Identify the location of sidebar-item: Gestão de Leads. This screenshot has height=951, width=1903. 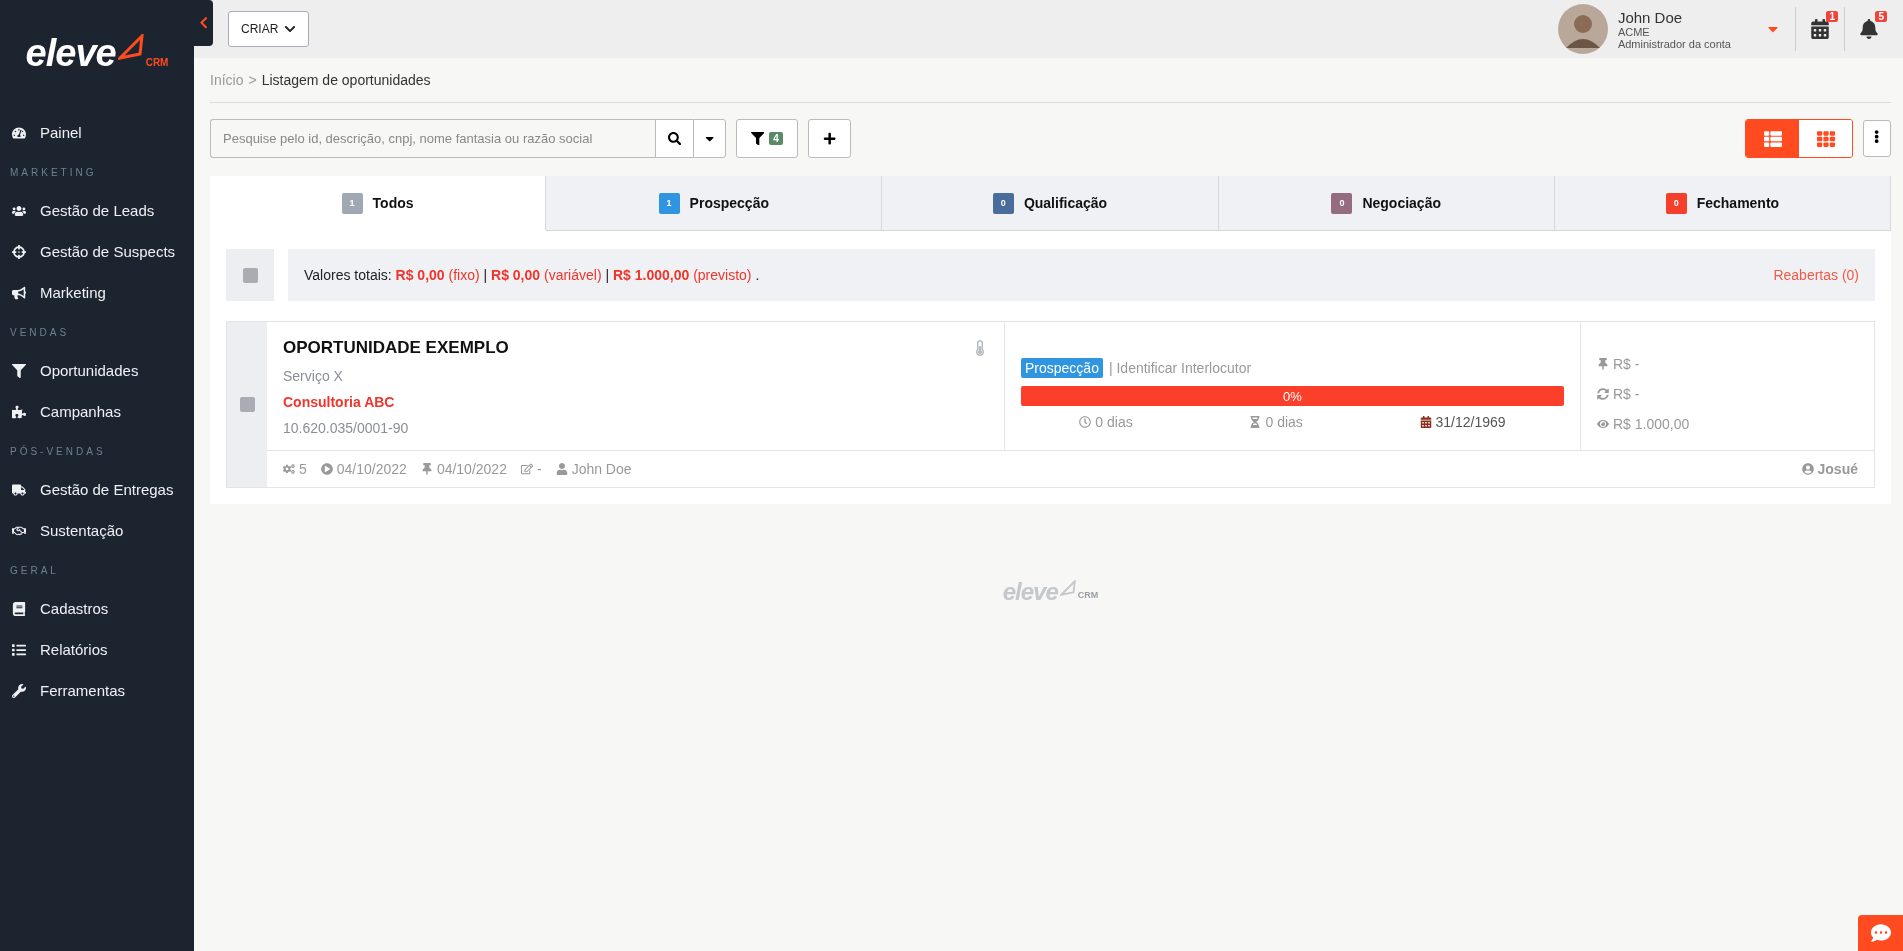
(97, 210).